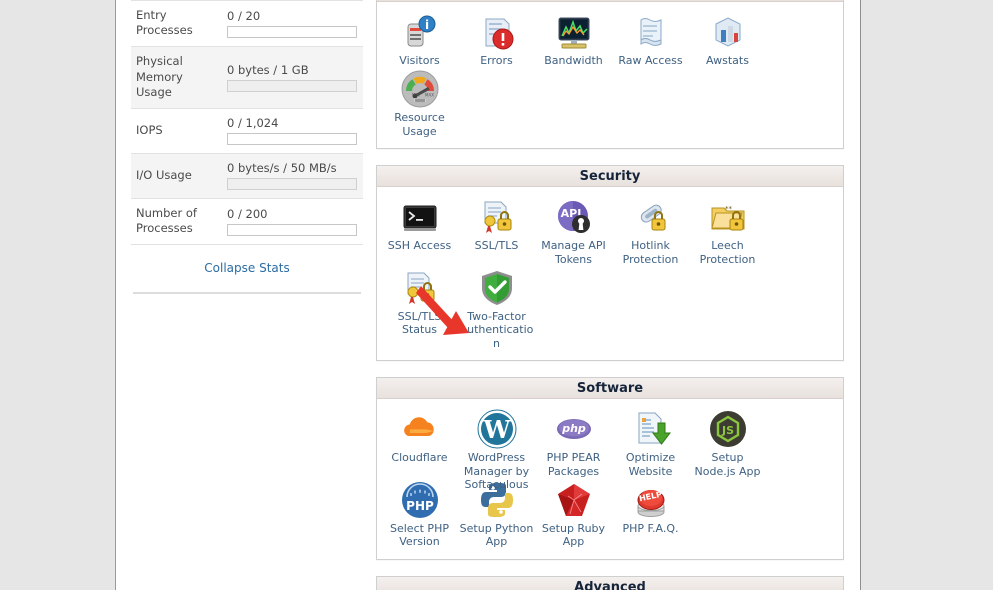  Describe the element at coordinates (727, 252) in the screenshot. I see `app-tile-label: Leech Protection` at that location.